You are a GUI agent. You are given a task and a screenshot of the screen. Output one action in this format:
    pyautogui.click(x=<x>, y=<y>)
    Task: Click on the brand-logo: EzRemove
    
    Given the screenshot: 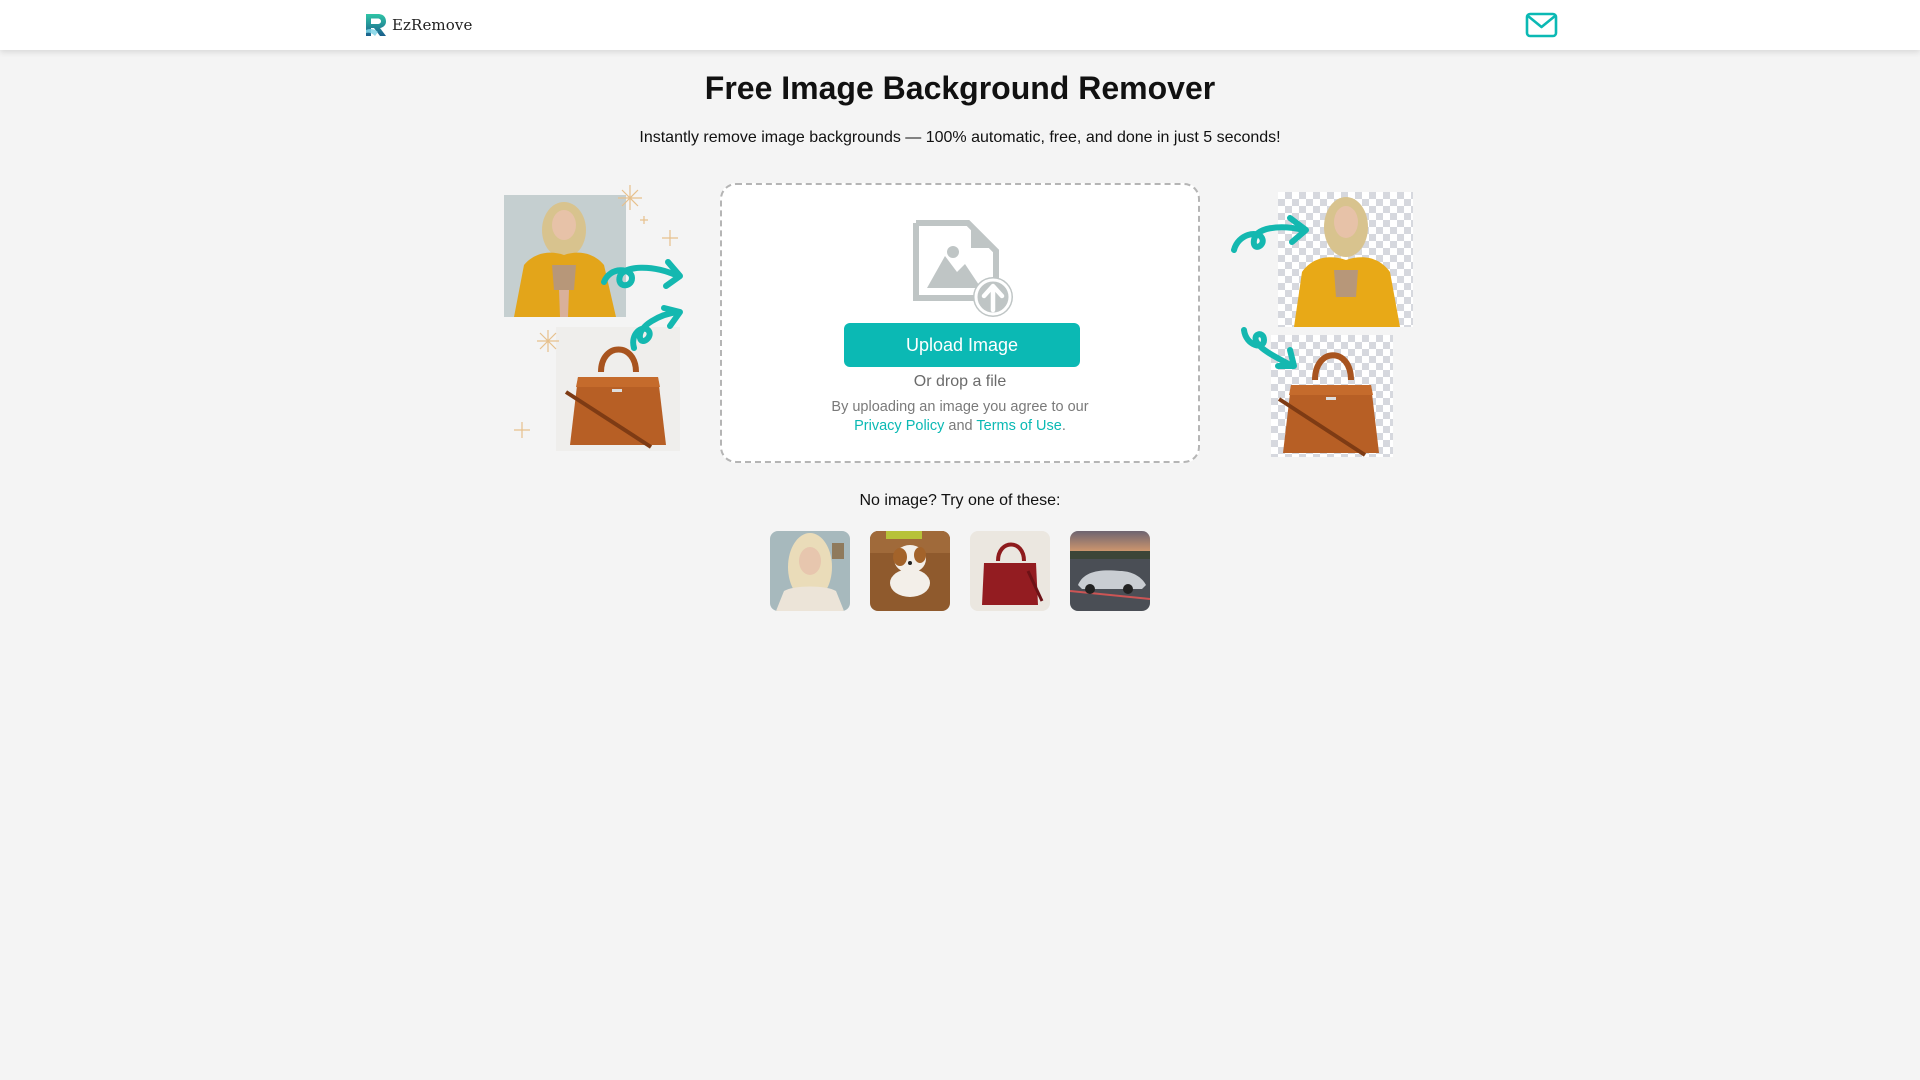 What is the action you would take?
    pyautogui.click(x=417, y=25)
    